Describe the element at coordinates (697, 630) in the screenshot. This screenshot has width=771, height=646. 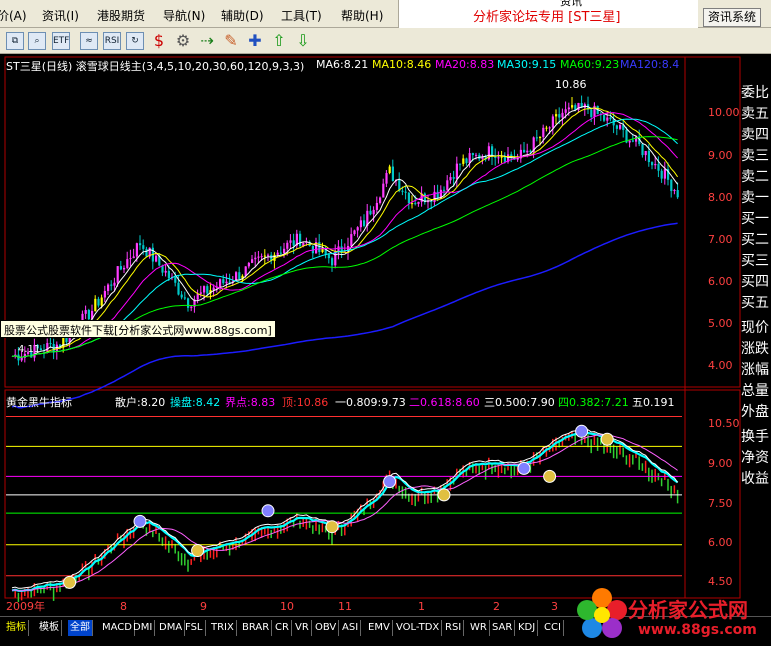
I see `logo-url: www.88gs.com` at that location.